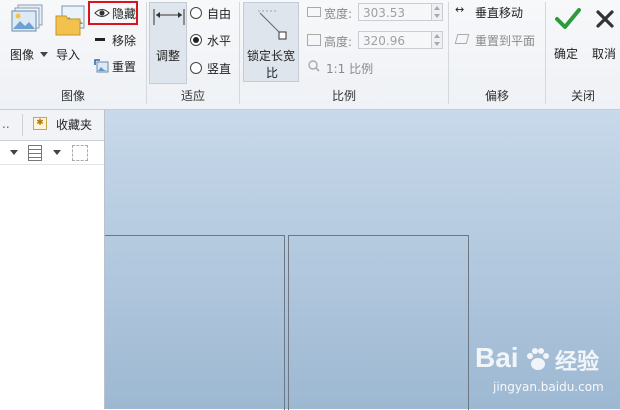 This screenshot has width=620, height=410. I want to click on image-plane-right, so click(378, 322).